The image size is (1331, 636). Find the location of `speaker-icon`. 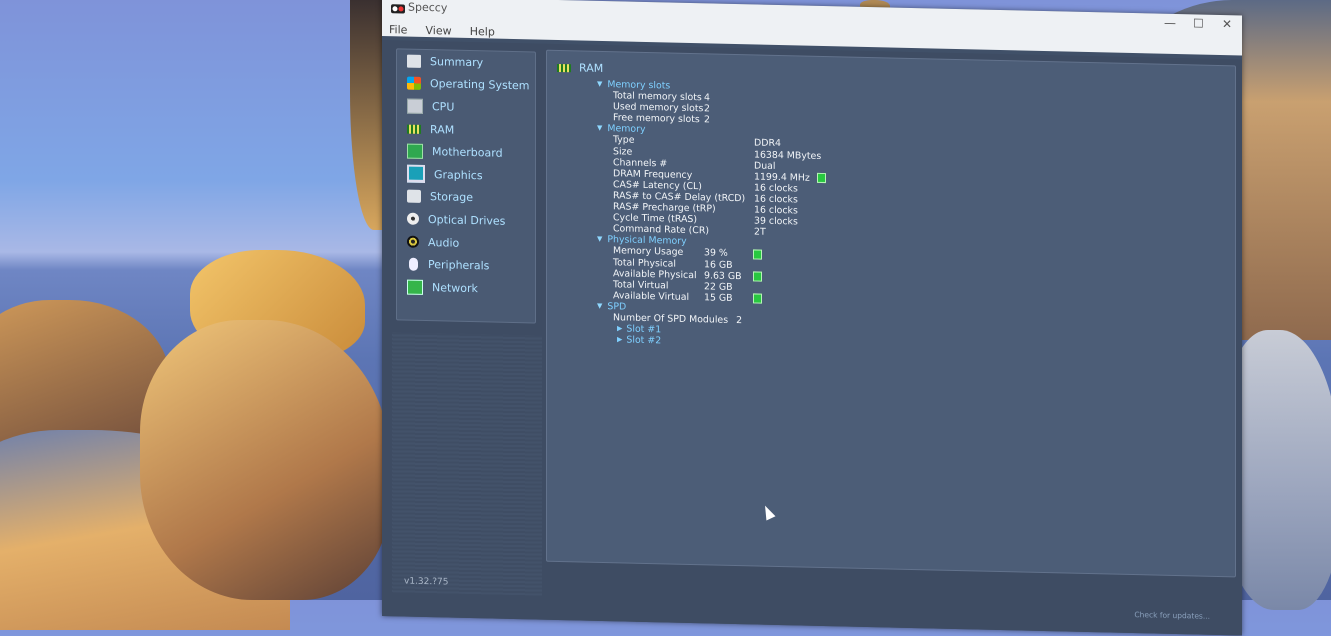

speaker-icon is located at coordinates (413, 241).